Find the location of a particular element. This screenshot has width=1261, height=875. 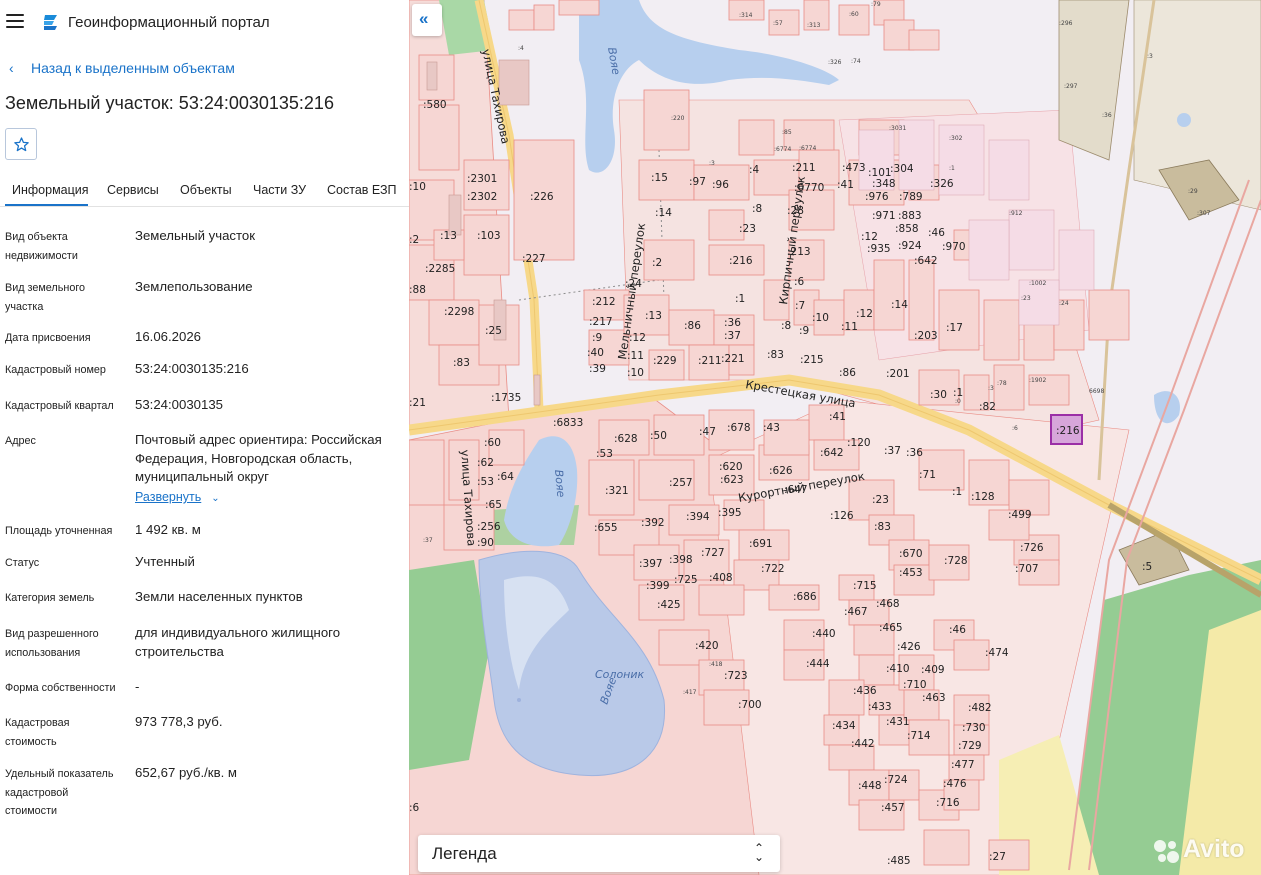

svg-text: :43 is located at coordinates (771, 428).